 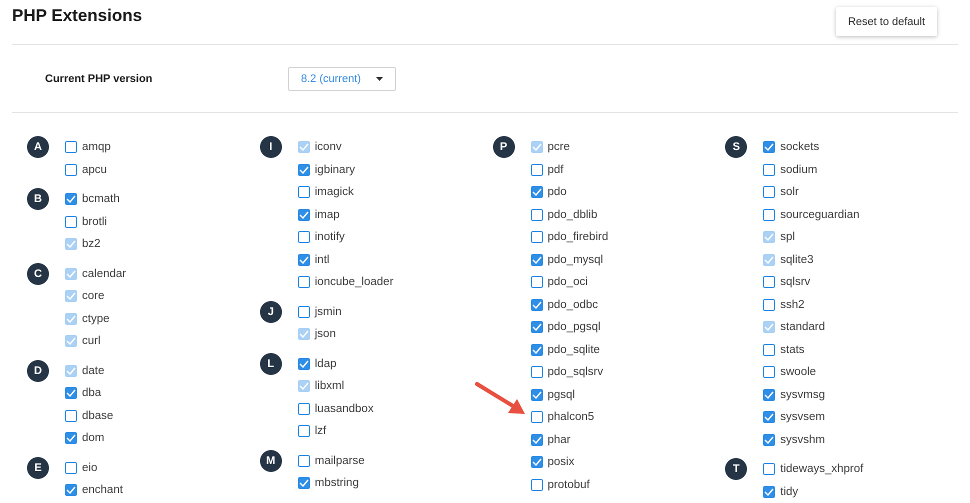 I want to click on letter-badge: E, so click(x=38, y=467).